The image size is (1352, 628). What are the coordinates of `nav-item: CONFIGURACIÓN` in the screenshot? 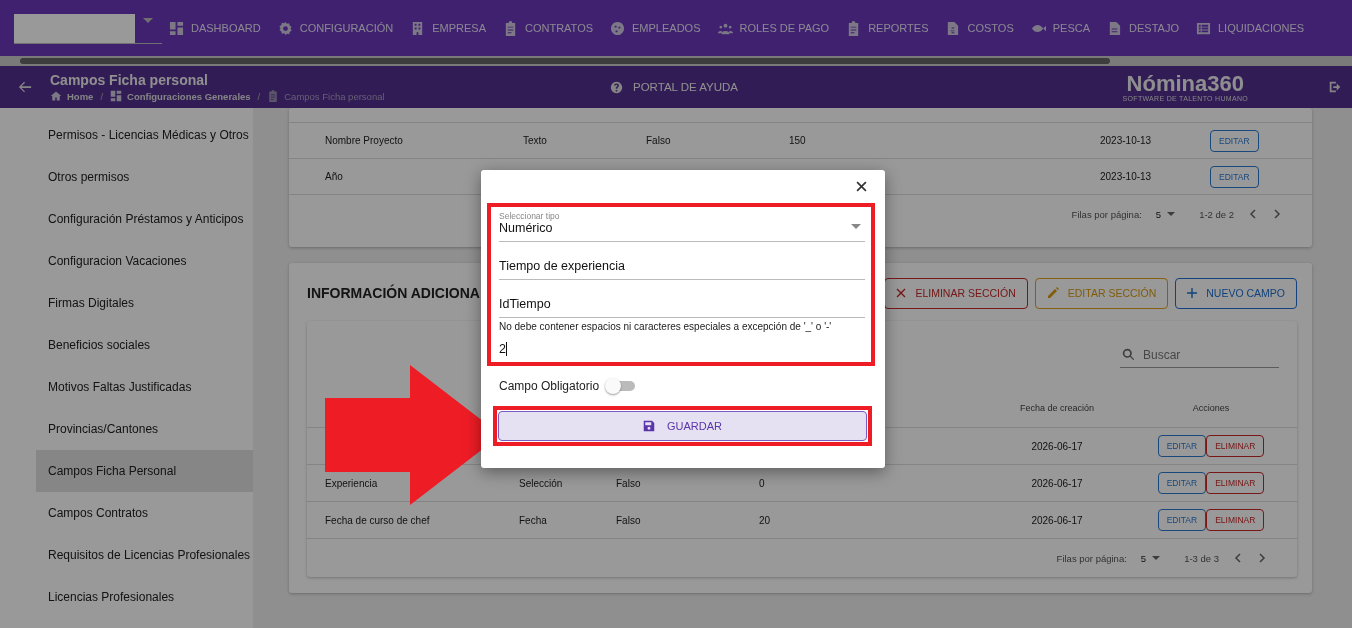 It's located at (335, 28).